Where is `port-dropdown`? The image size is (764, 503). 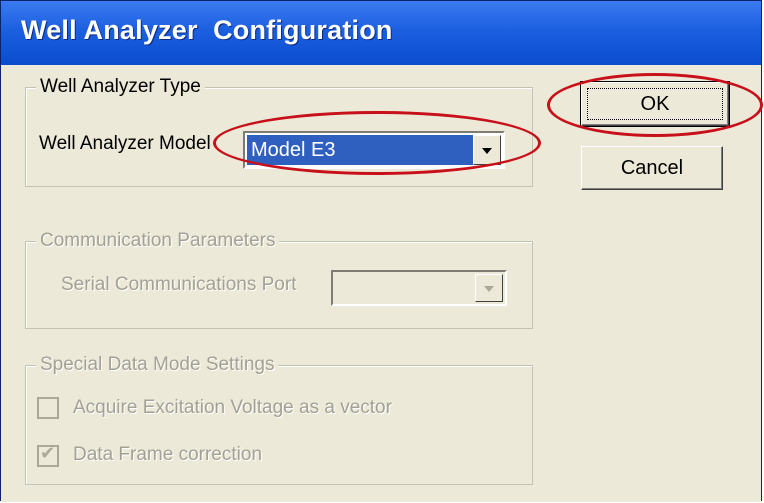
port-dropdown is located at coordinates (419, 288).